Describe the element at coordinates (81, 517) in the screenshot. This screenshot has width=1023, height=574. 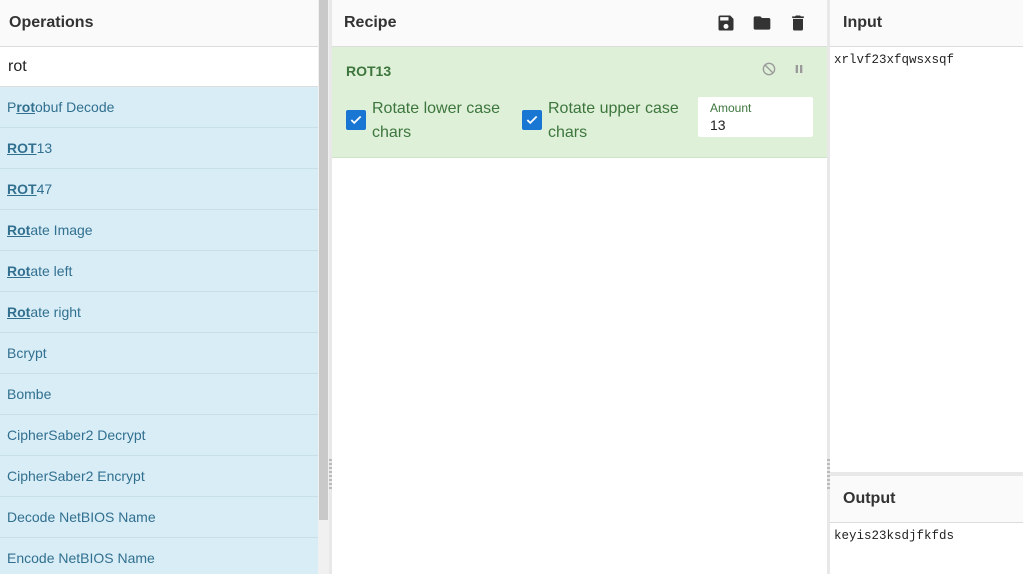
I see `operation-item-text: Decode NetBIOS Name` at that location.